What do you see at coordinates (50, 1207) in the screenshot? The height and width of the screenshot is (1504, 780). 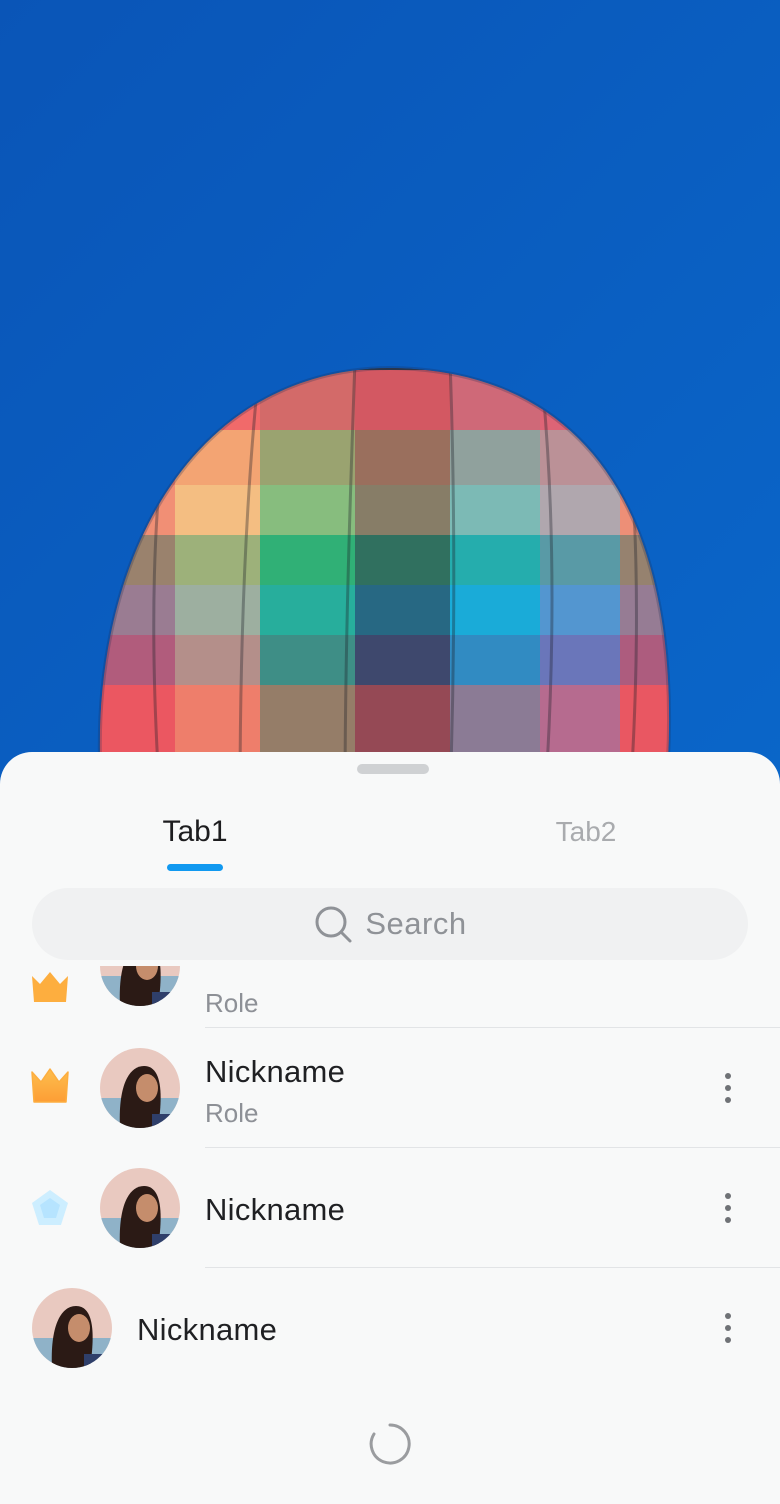 I see `diamond-icon` at bounding box center [50, 1207].